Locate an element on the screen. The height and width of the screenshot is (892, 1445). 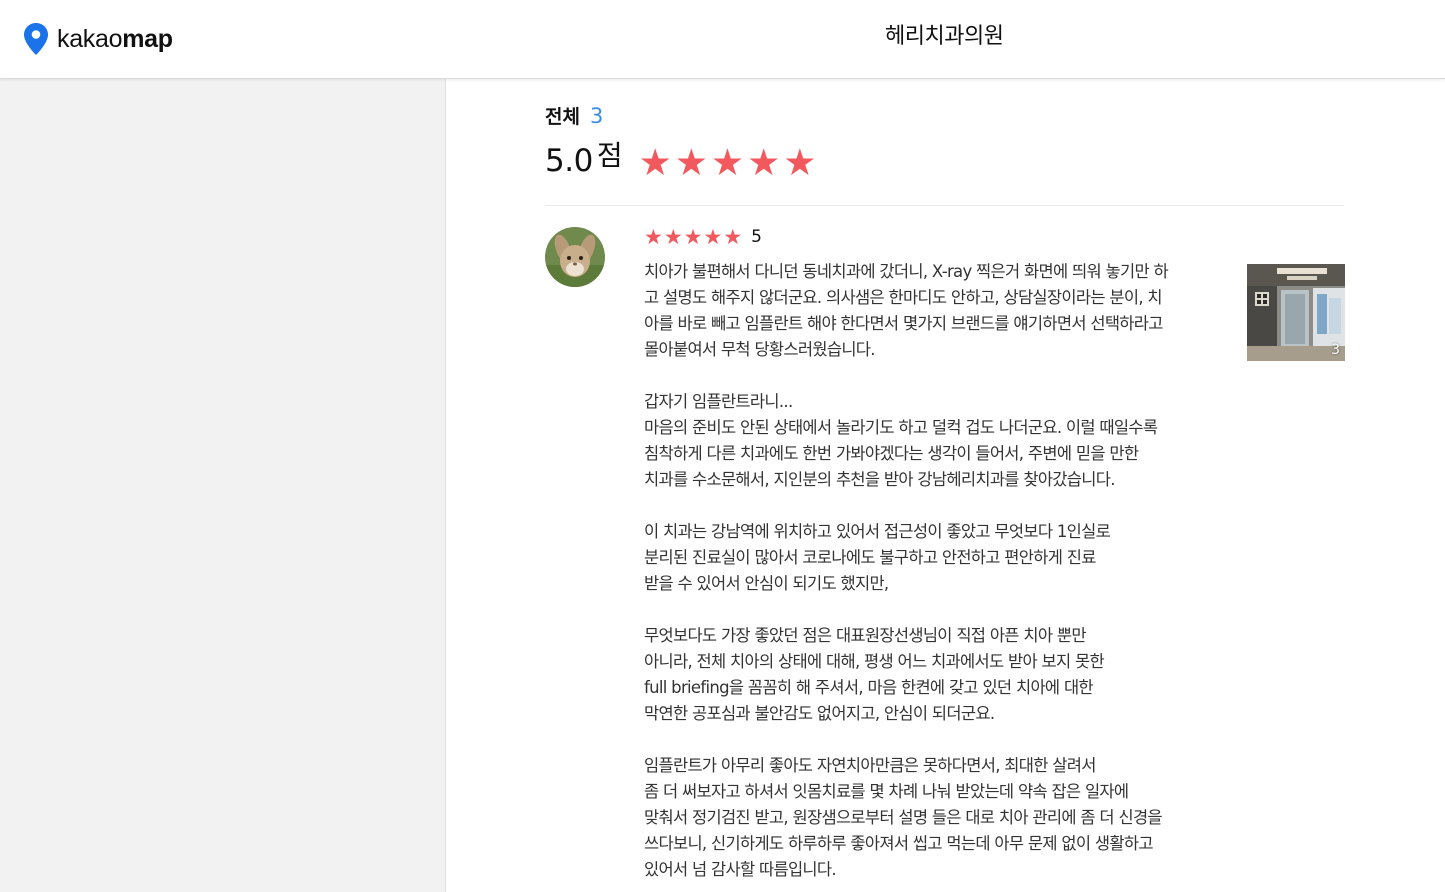
review-total: 전체 3 is located at coordinates (574, 116).